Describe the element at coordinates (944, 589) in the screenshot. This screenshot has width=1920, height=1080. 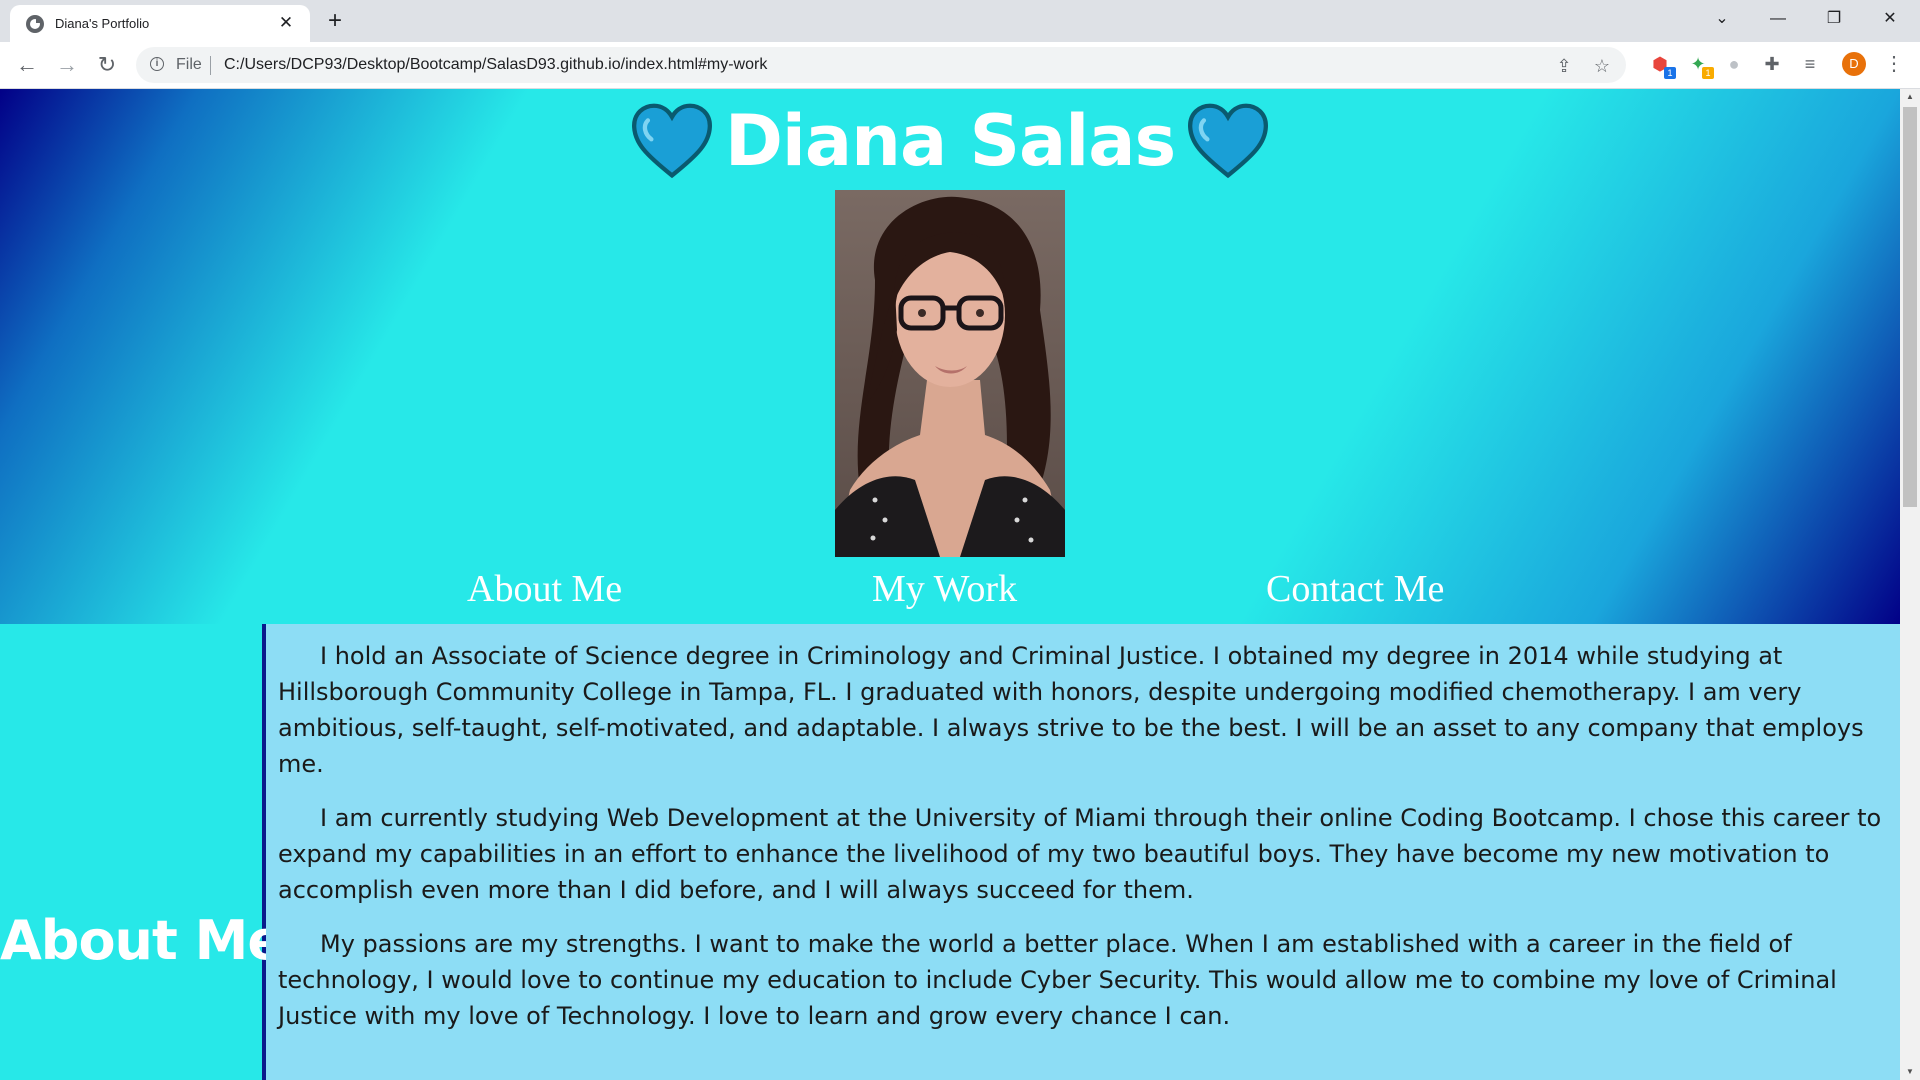
I see `nav-my-work: My Work` at that location.